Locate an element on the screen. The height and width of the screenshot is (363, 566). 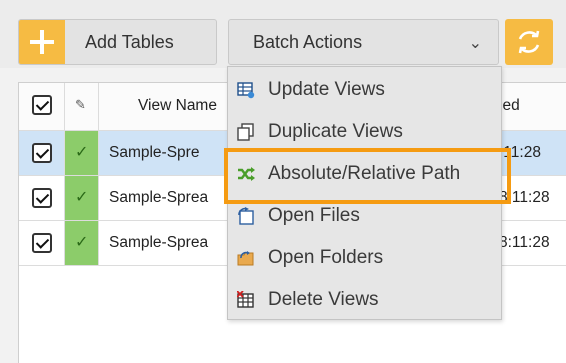
open-folder-icon is located at coordinates (245, 258).